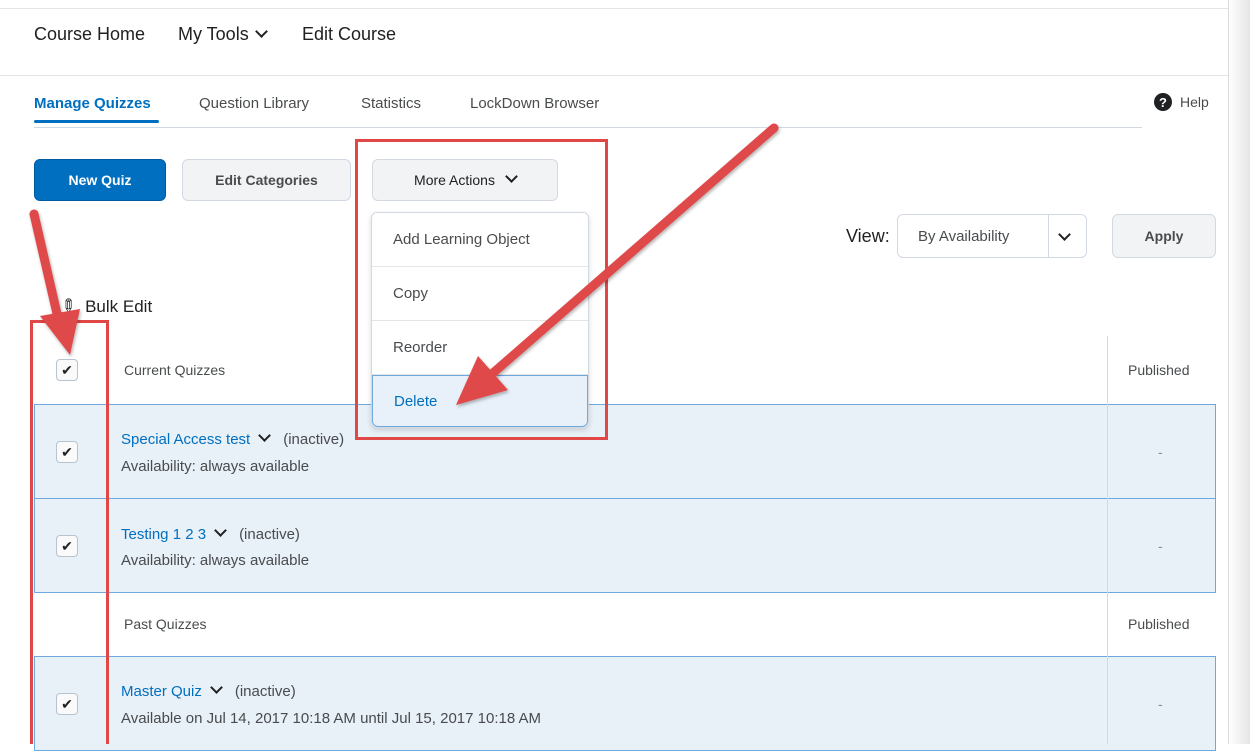 The width and height of the screenshot is (1250, 751). What do you see at coordinates (617, 264) in the screenshot?
I see `arrow-to-delete` at bounding box center [617, 264].